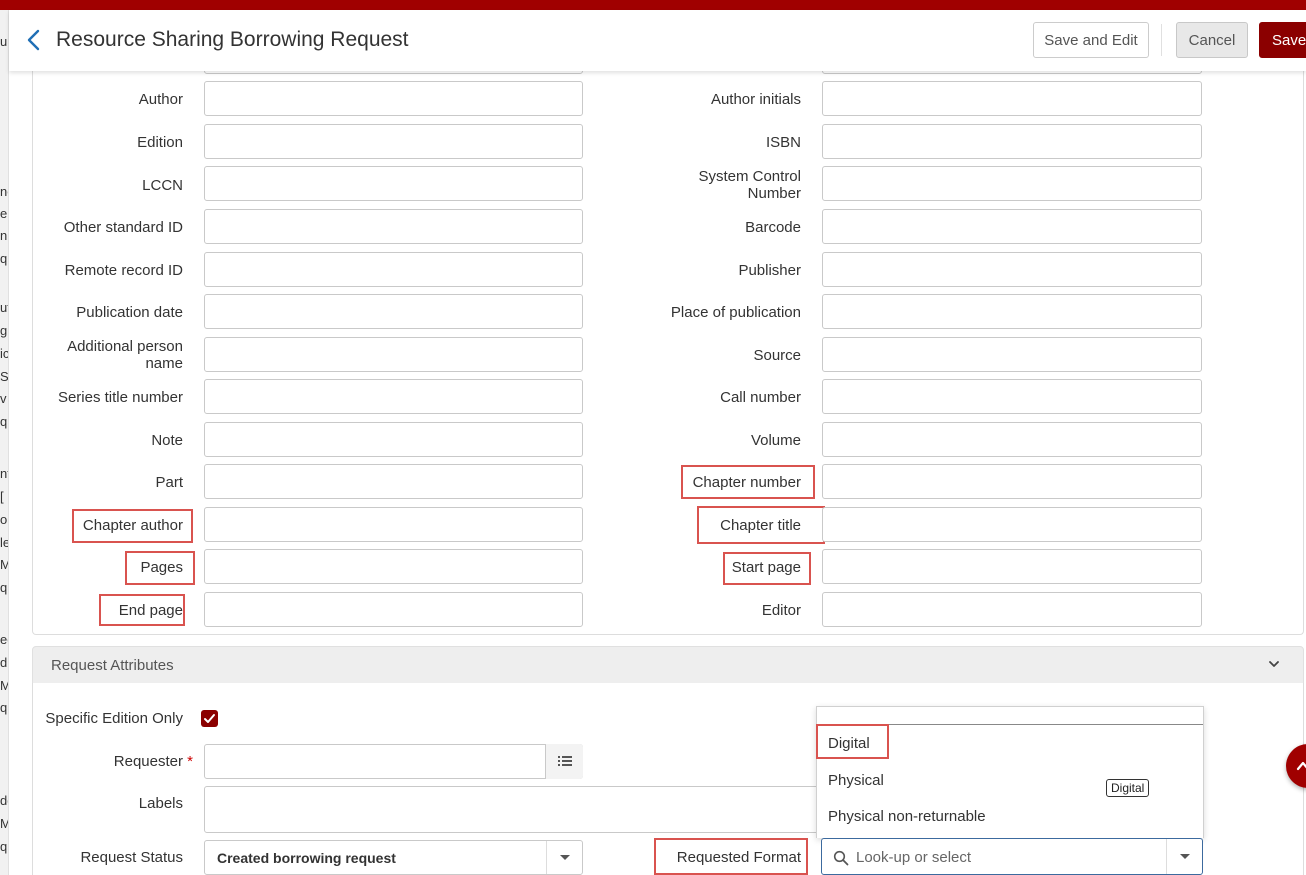  Describe the element at coordinates (1012, 311) in the screenshot. I see `place-of-publication-input` at that location.